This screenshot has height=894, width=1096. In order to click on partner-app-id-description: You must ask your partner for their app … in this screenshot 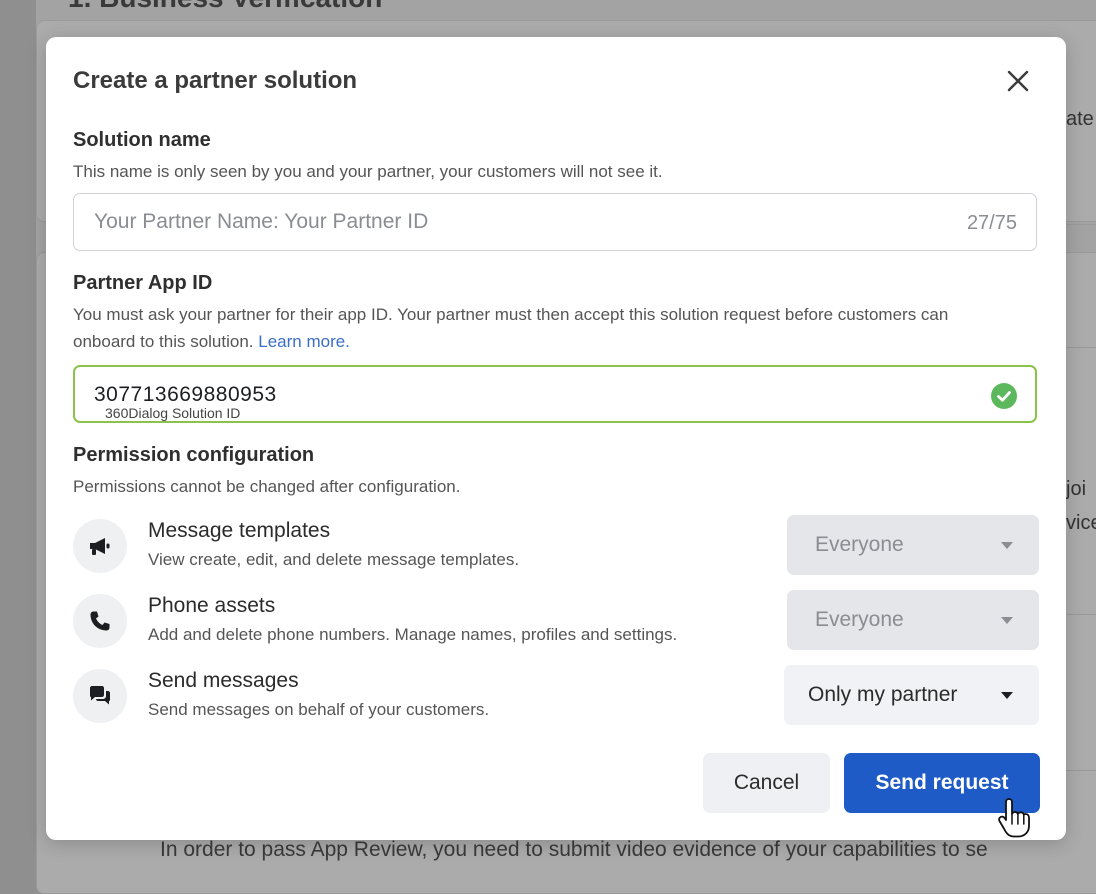, I will do `click(543, 328)`.